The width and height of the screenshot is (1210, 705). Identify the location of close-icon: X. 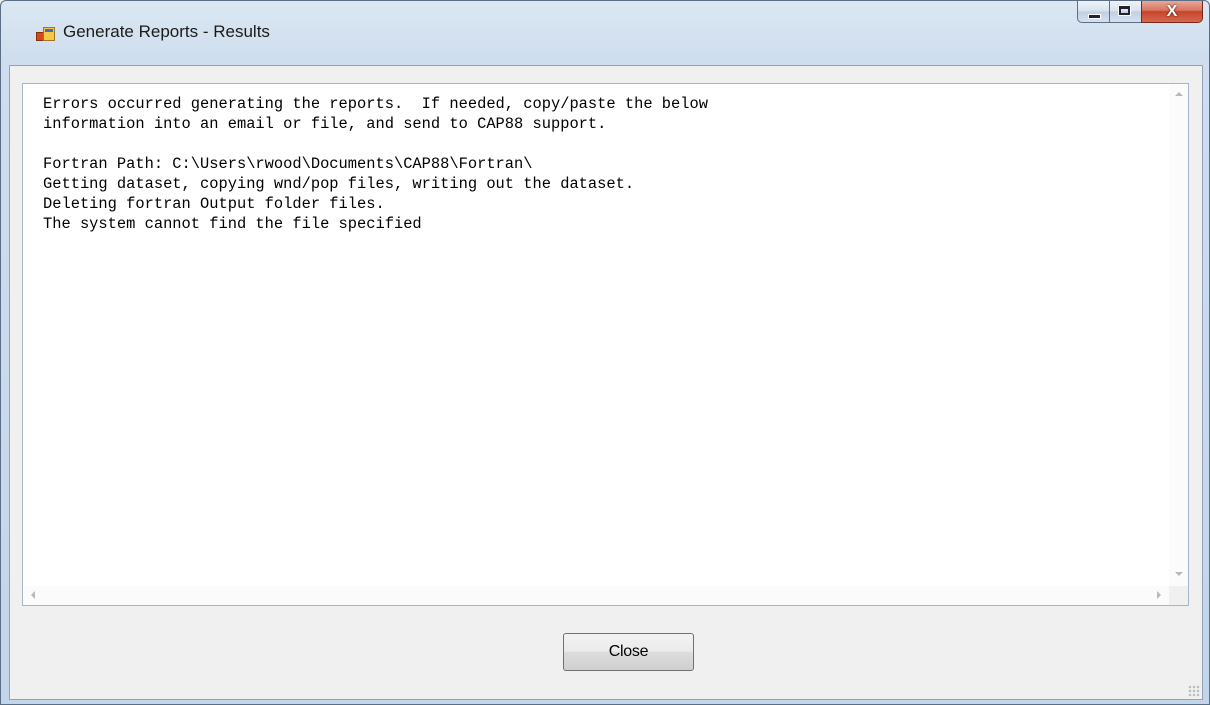
(1172, 11).